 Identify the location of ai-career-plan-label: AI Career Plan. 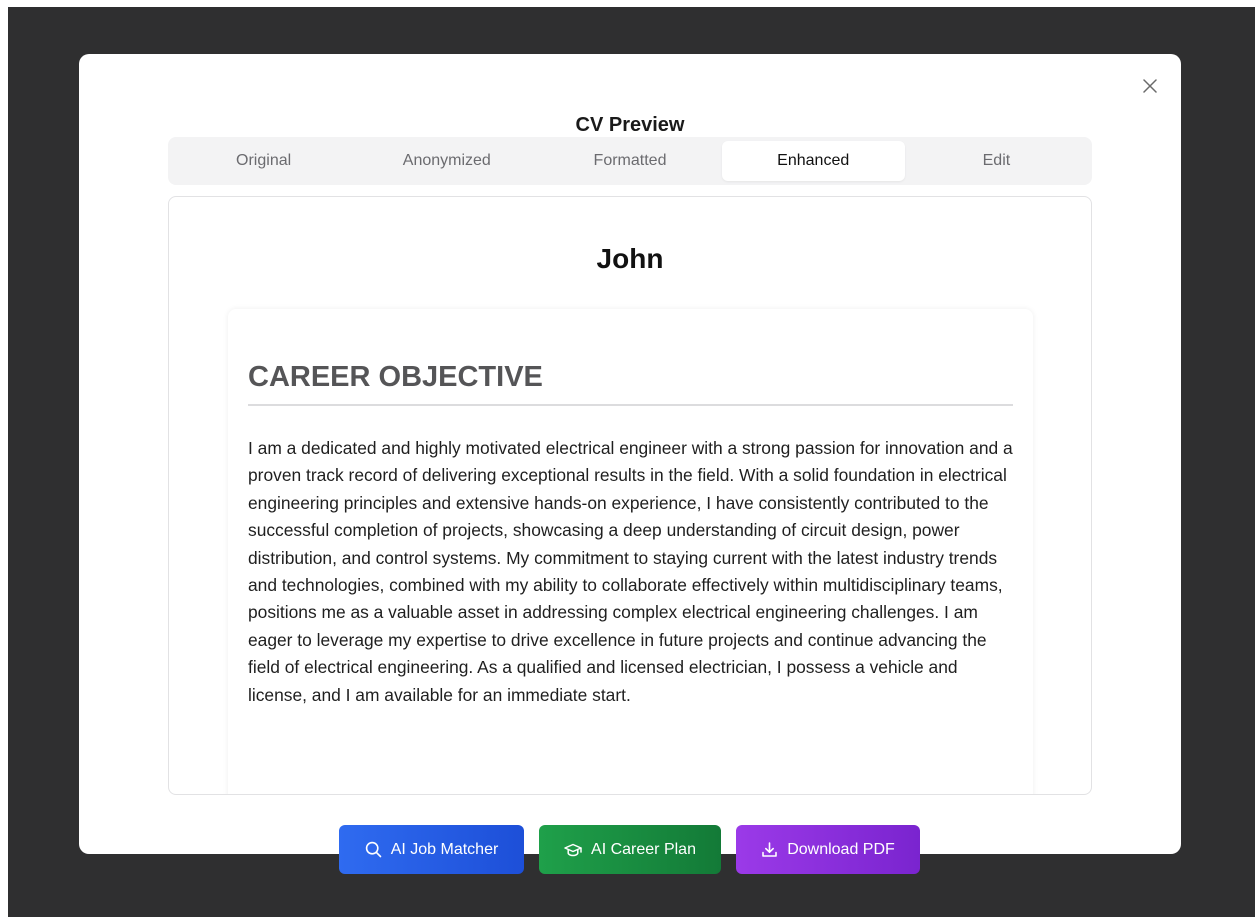
(643, 849).